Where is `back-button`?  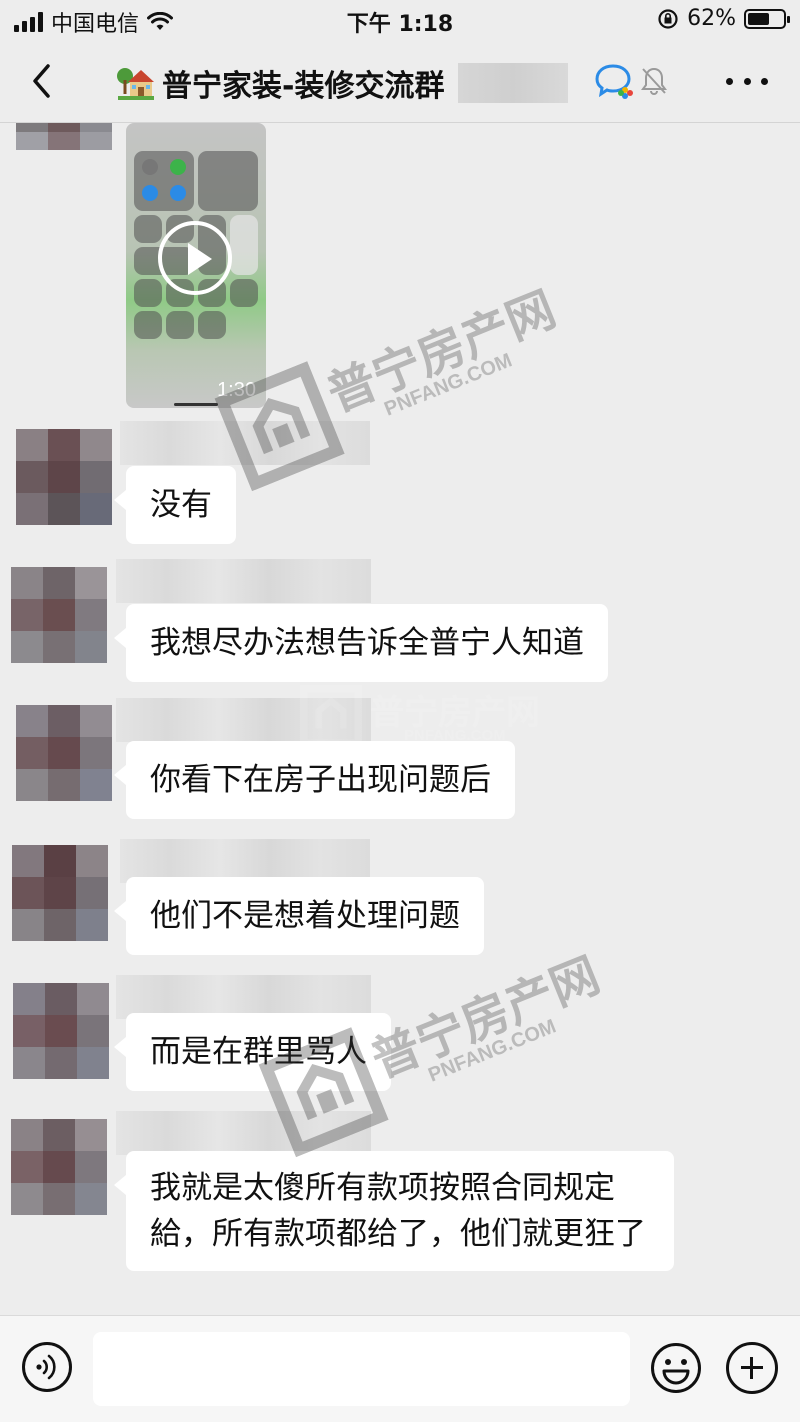
back-button is located at coordinates (42, 81).